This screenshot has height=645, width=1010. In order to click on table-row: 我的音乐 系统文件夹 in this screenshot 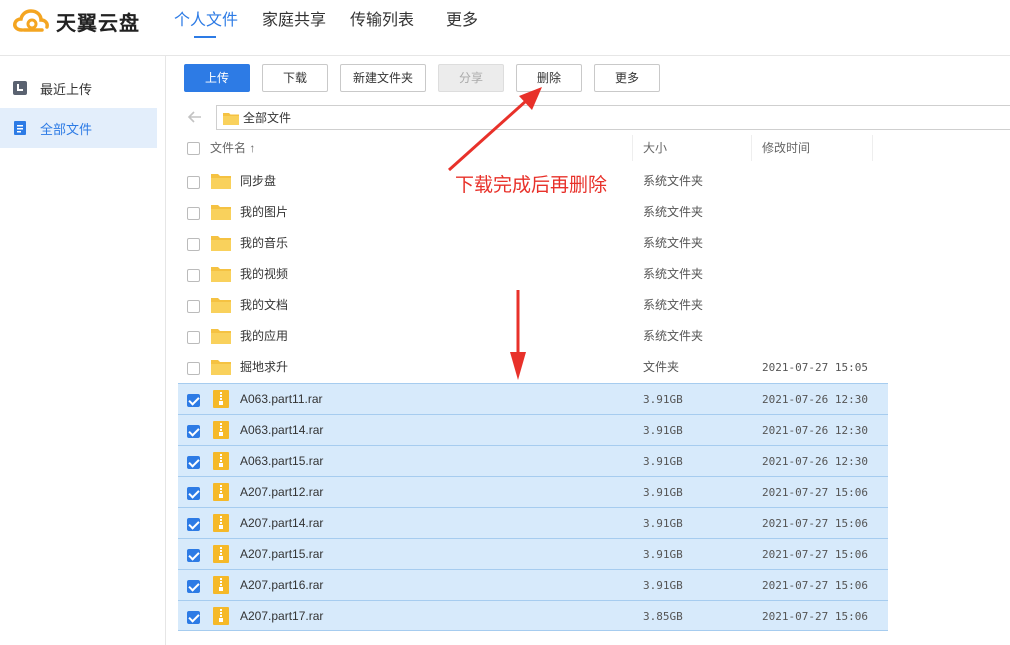, I will do `click(533, 243)`.